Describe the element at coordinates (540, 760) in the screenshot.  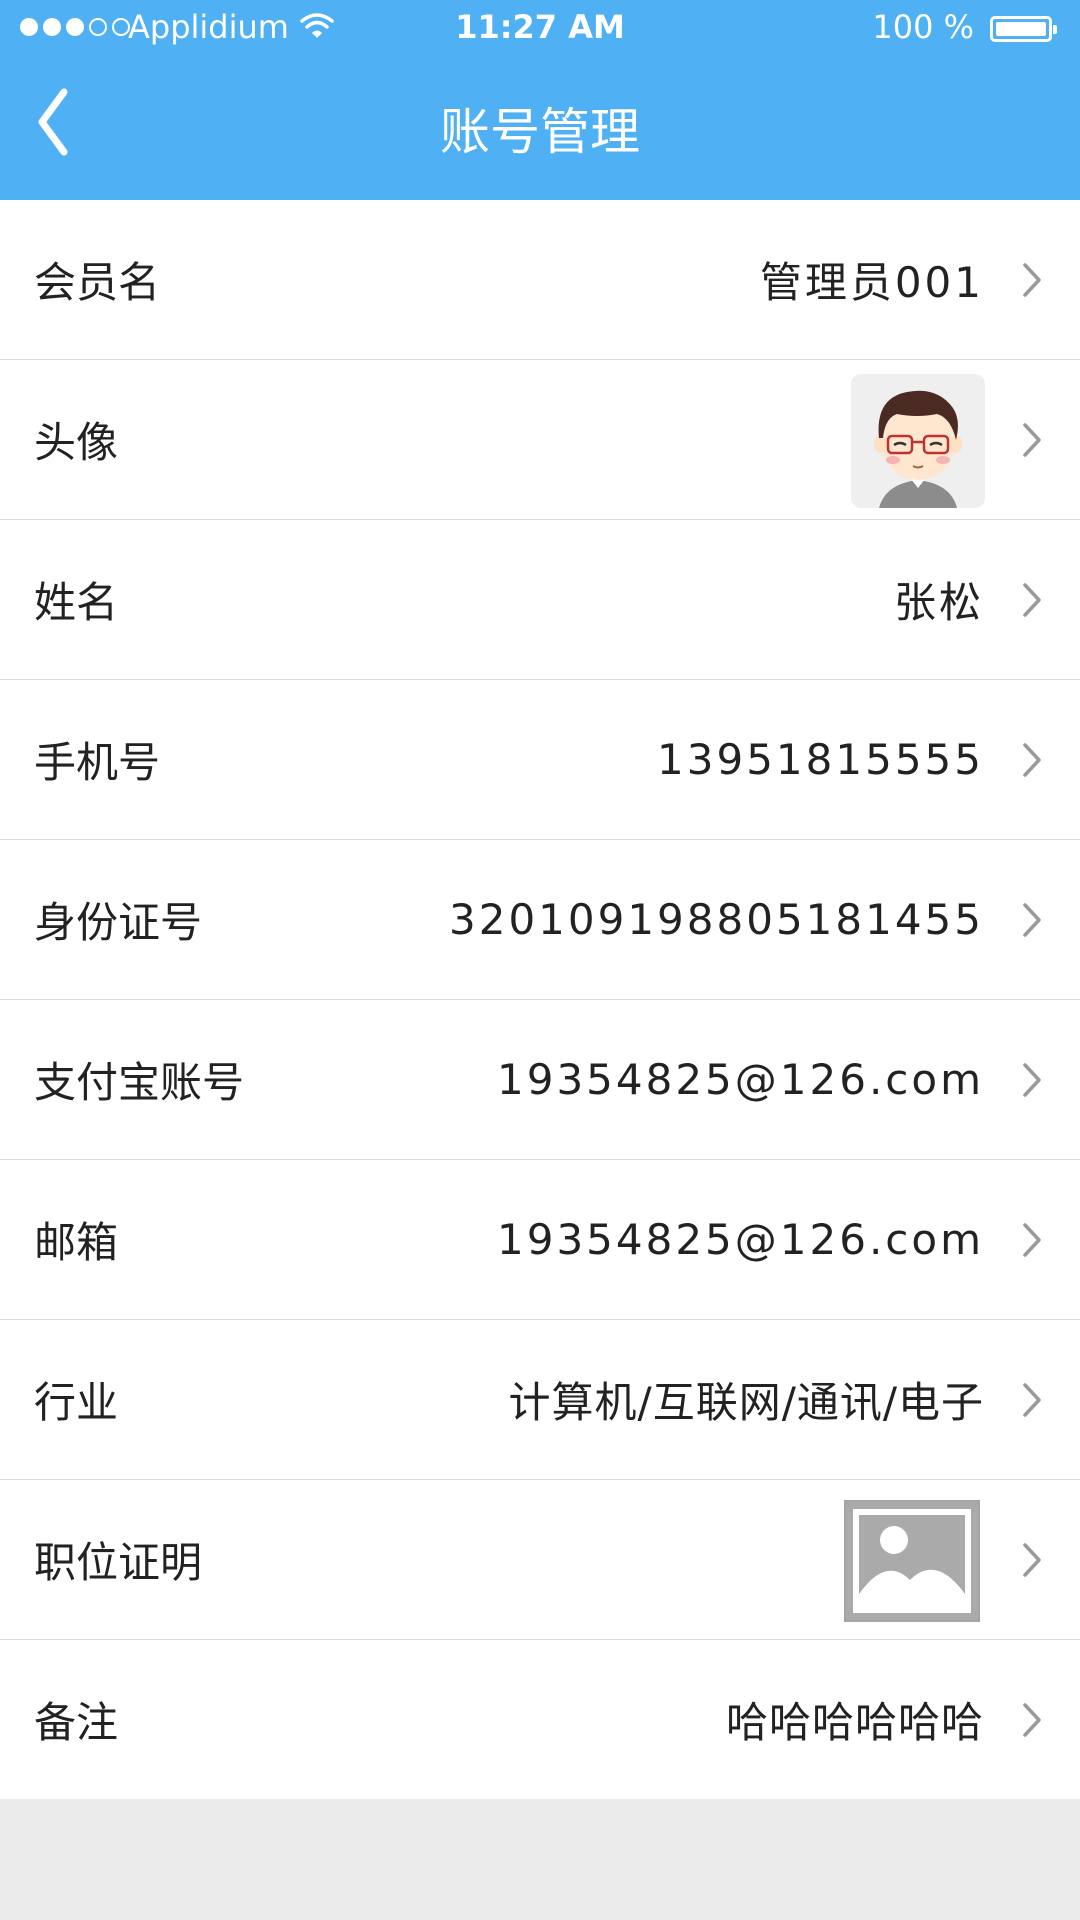
I see `phone-row: 手机号 13951815555` at that location.